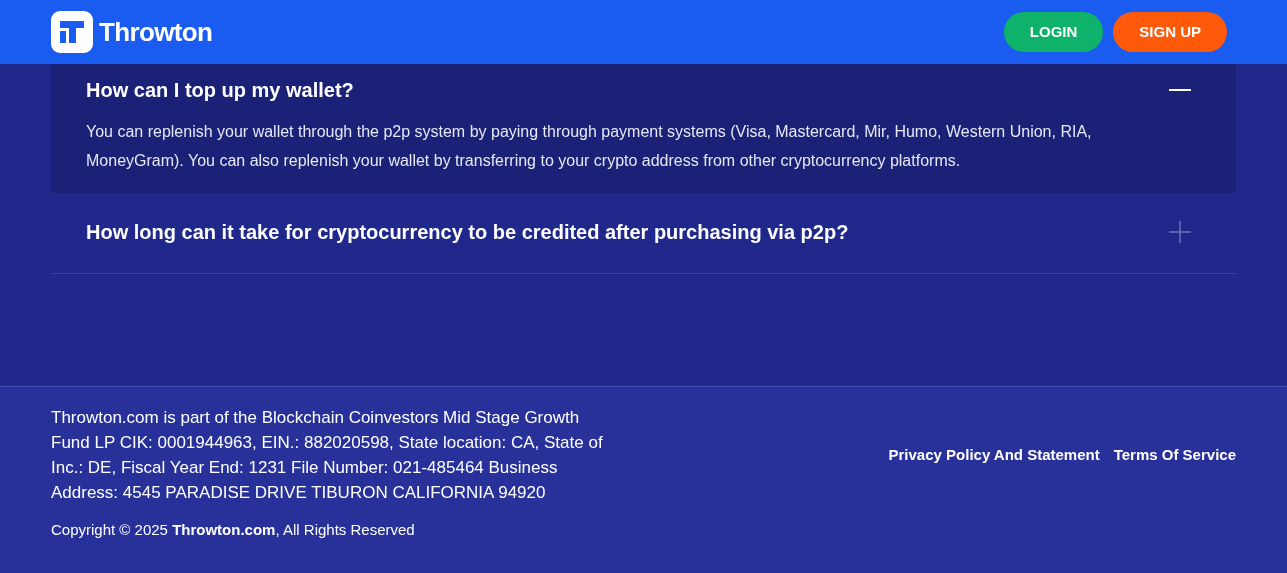  I want to click on faq-question: How can I top up my wallet?, so click(220, 90).